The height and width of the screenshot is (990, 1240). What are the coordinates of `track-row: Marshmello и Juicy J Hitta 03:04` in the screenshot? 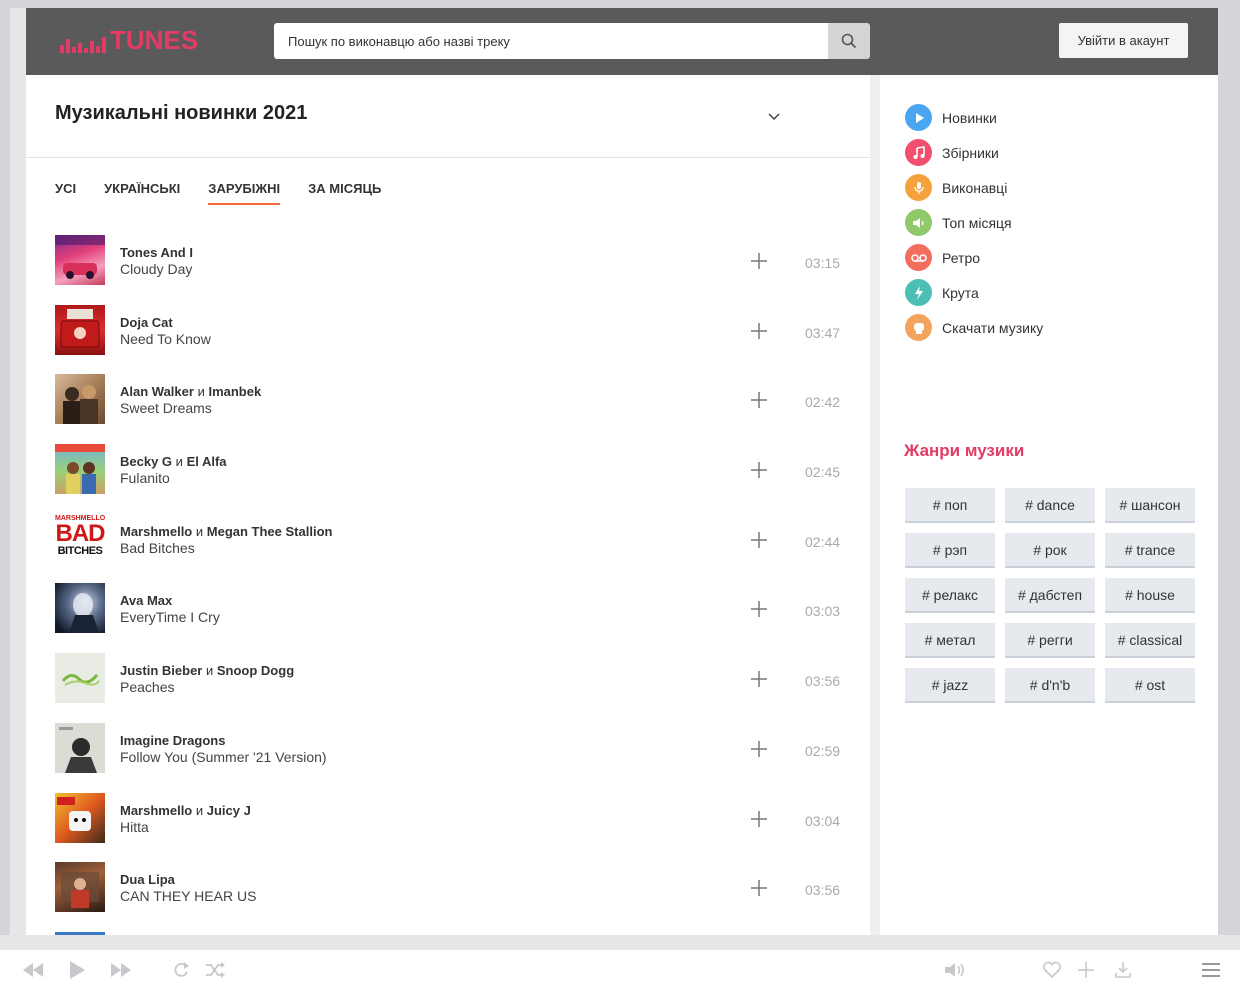 It's located at (448, 827).